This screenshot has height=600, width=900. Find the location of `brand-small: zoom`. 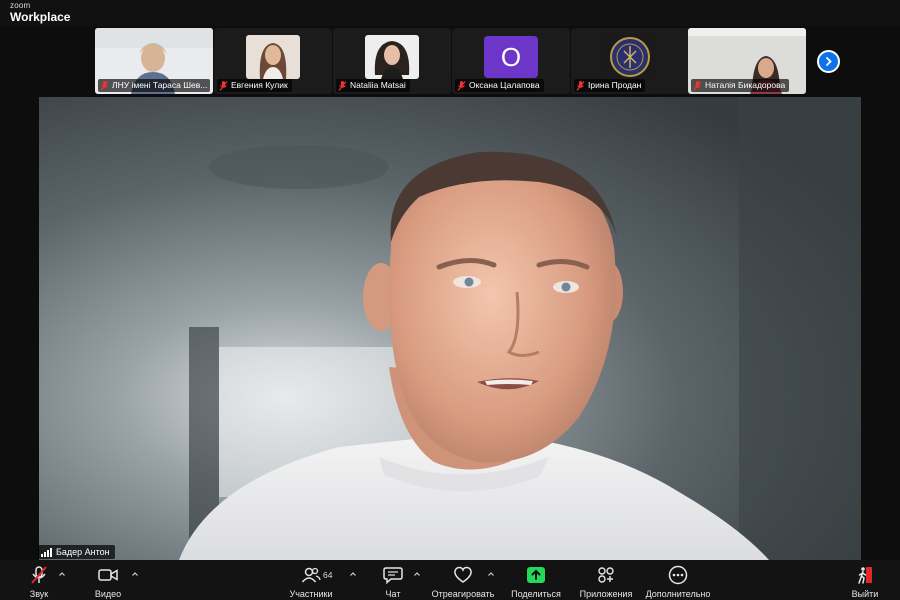

brand-small: zoom is located at coordinates (20, 5).